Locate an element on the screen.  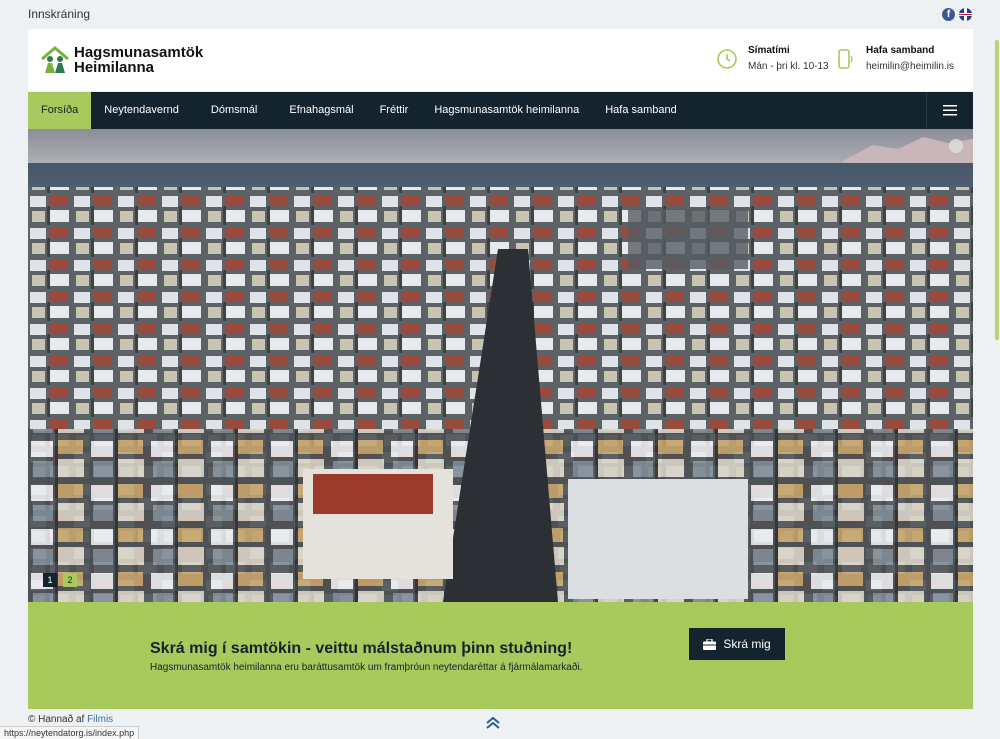
slider-indicator-icon is located at coordinates (956, 146).